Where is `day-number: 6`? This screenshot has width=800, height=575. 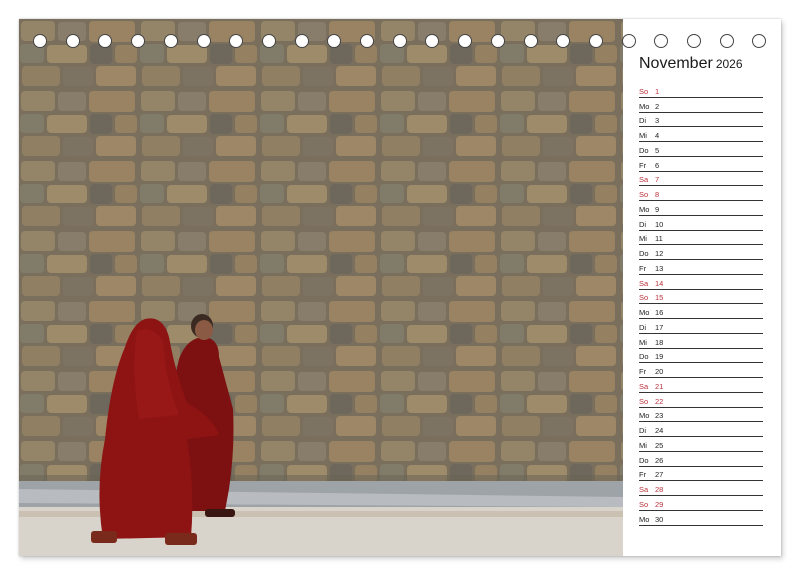 day-number: 6 is located at coordinates (657, 165).